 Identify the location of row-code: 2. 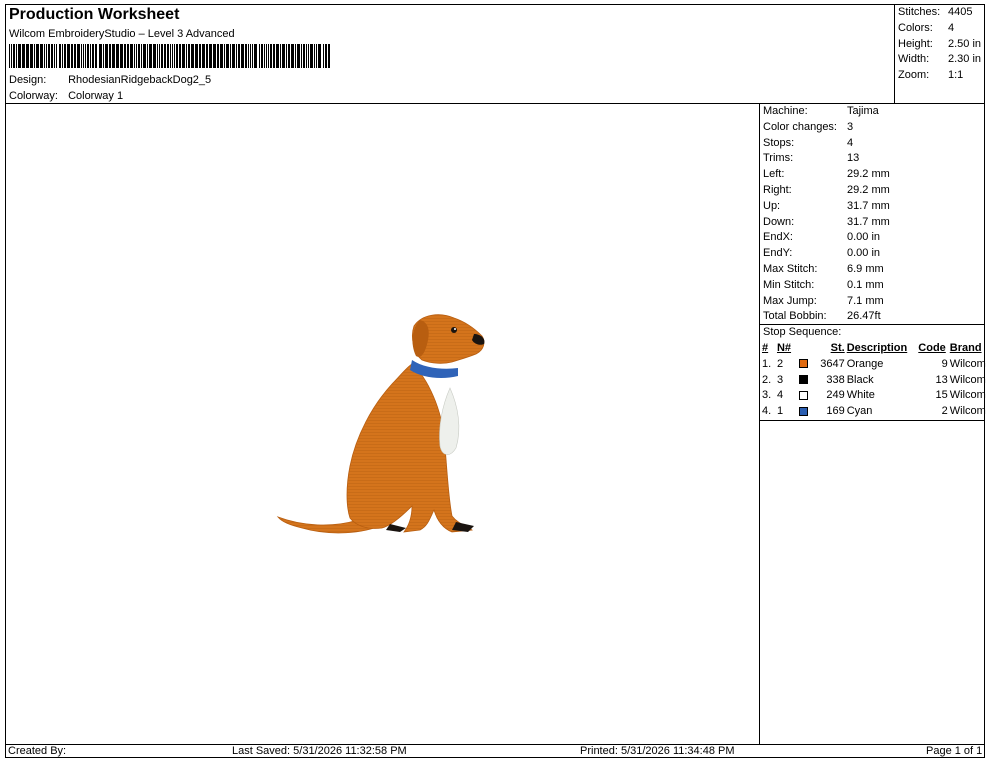
(944, 411).